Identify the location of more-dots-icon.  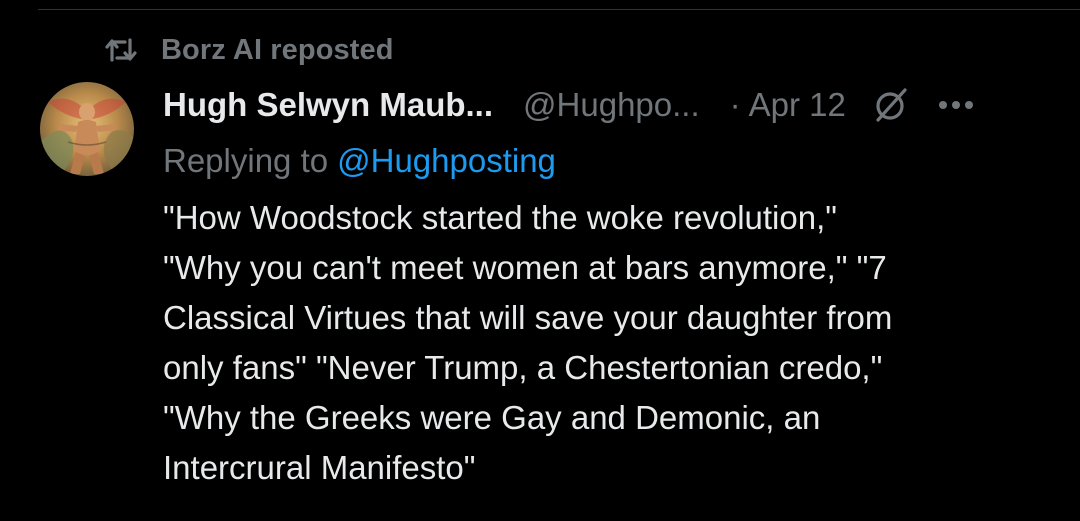
(956, 105).